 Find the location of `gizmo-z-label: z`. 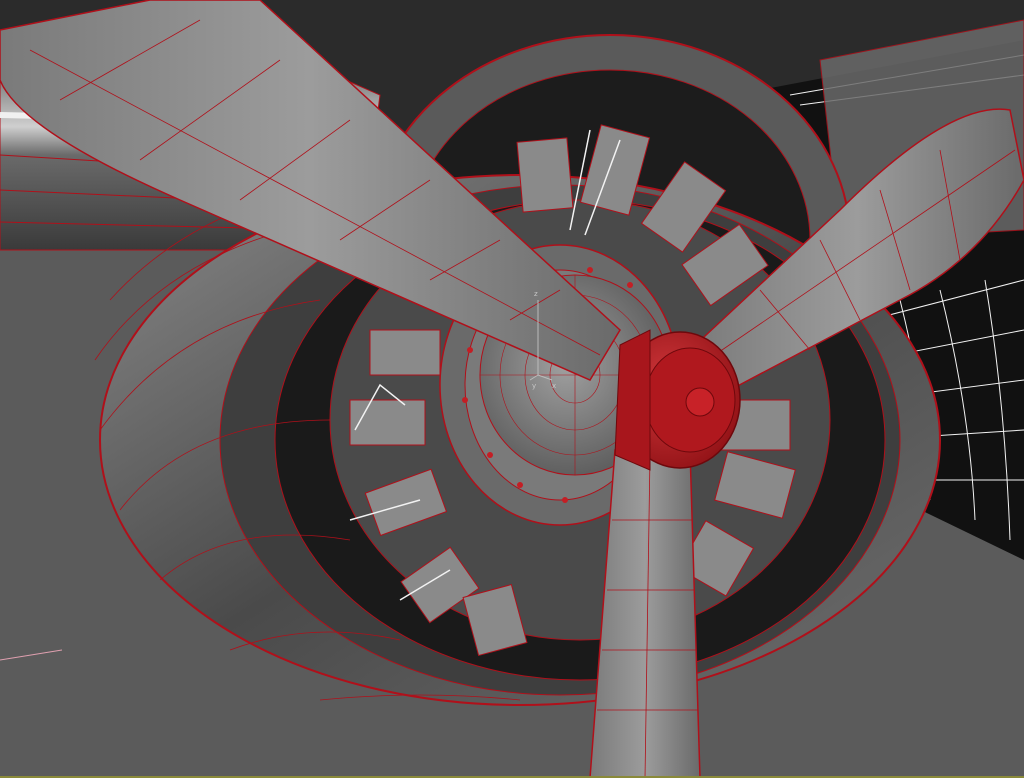

gizmo-z-label: z is located at coordinates (536, 294).